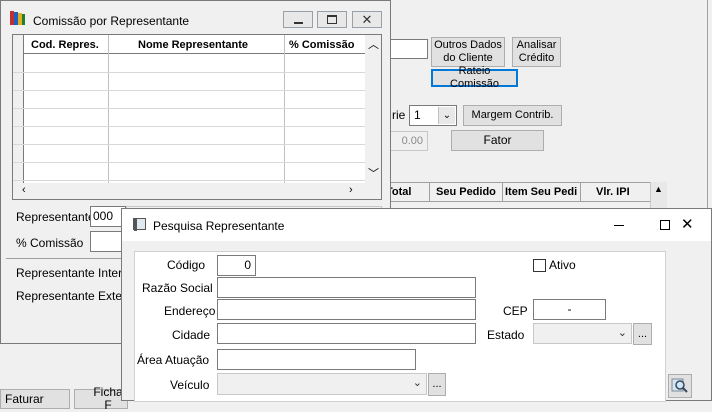  What do you see at coordinates (35, 399) in the screenshot?
I see `faturar-button: Faturar` at bounding box center [35, 399].